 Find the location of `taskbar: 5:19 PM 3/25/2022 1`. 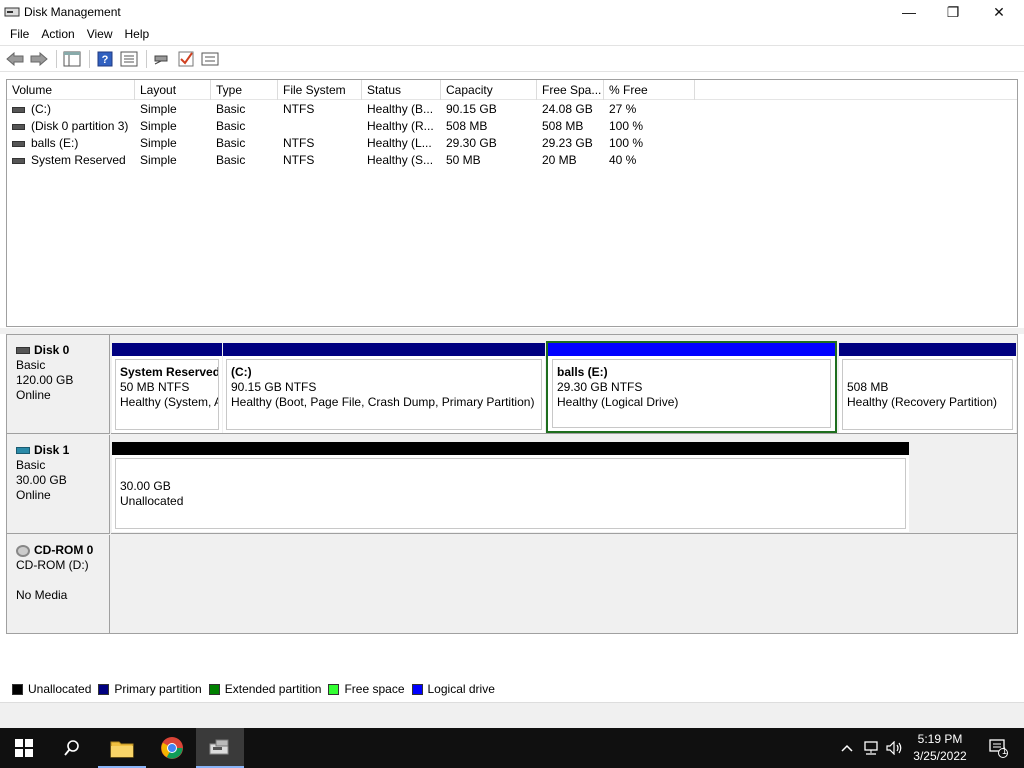

taskbar: 5:19 PM 3/25/2022 1 is located at coordinates (512, 748).